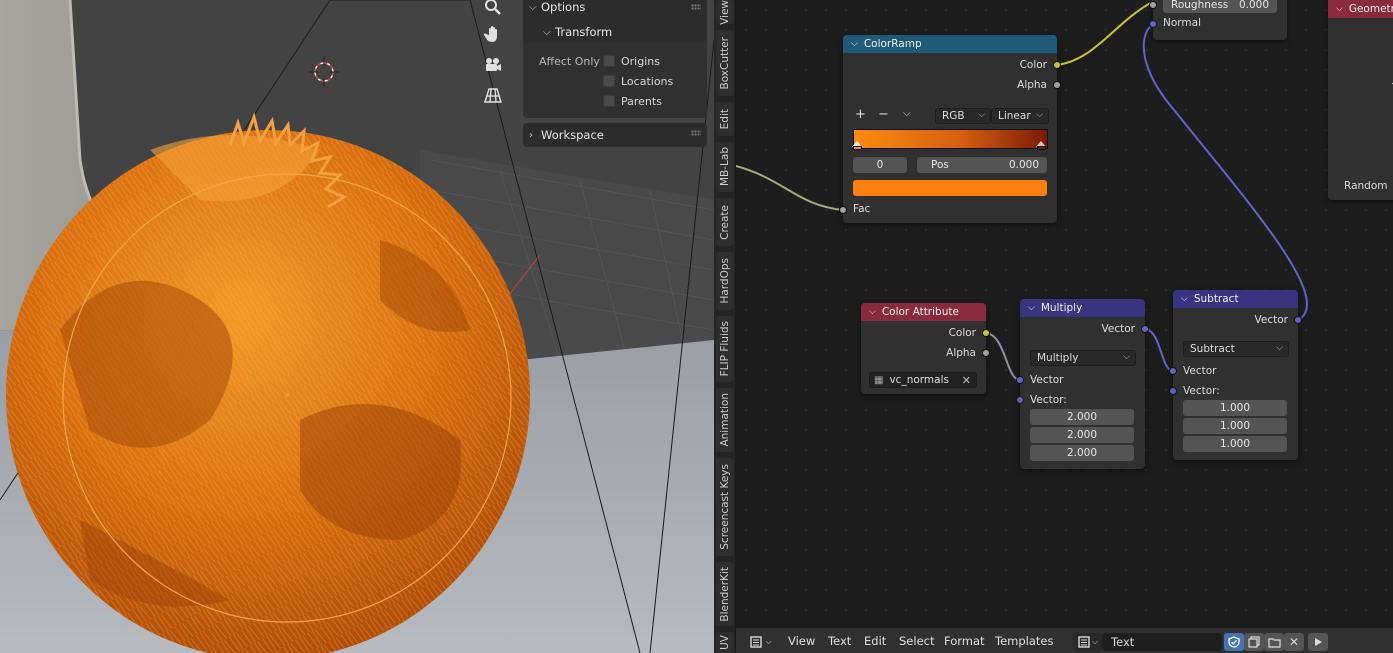 This screenshot has height=653, width=1393. What do you see at coordinates (632, 101) in the screenshot?
I see `parents-checkbox: Parents` at bounding box center [632, 101].